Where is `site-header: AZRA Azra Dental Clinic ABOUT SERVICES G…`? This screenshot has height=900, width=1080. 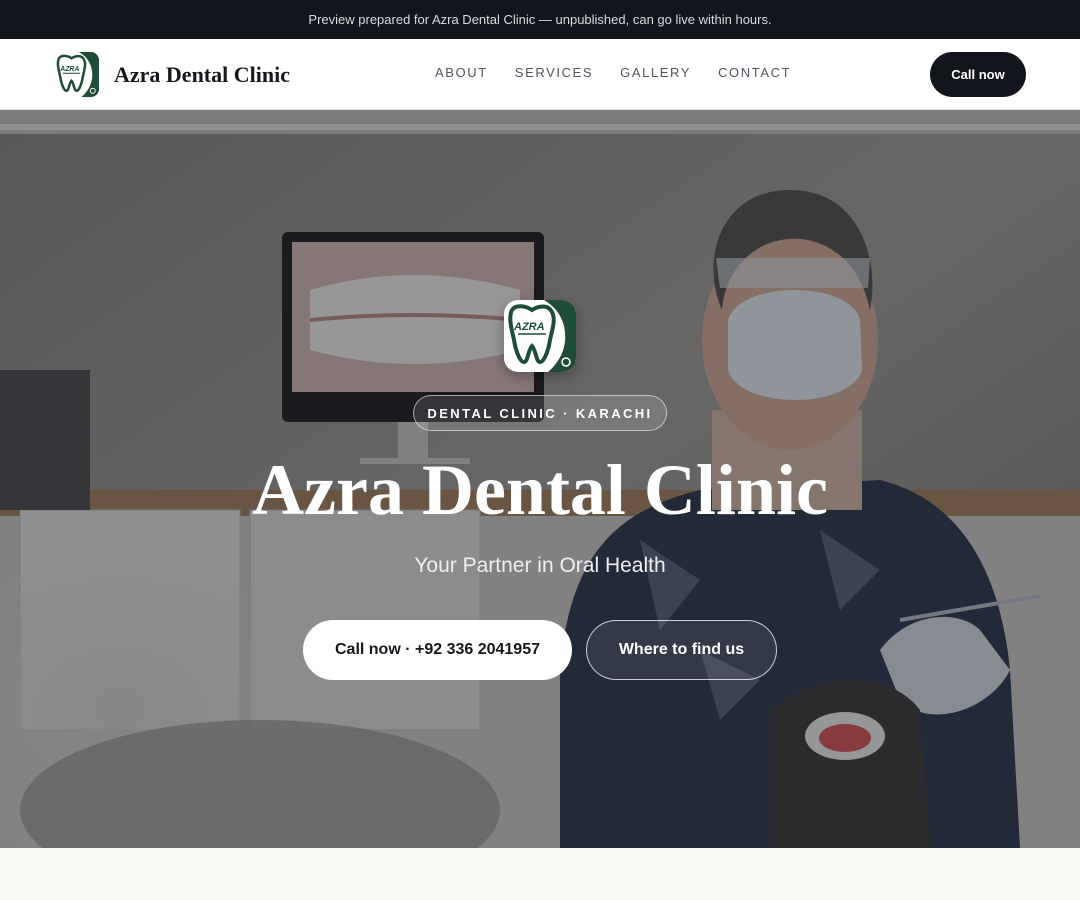
site-header: AZRA Azra Dental Clinic ABOUT SERVICES G… is located at coordinates (540, 74).